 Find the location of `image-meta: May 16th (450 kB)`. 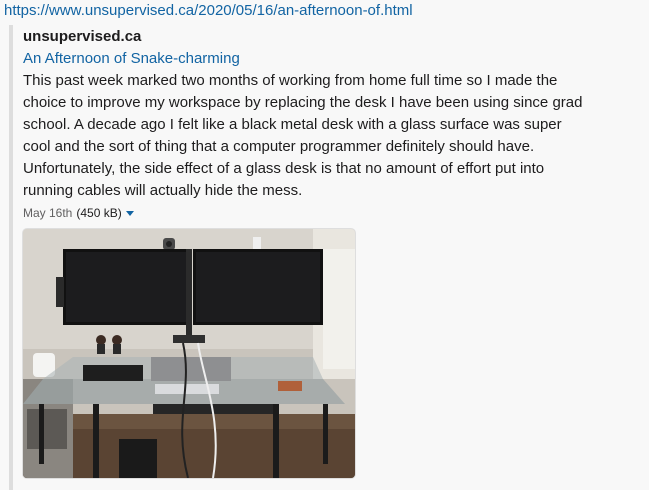

image-meta: May 16th (450 kB) is located at coordinates (328, 213).